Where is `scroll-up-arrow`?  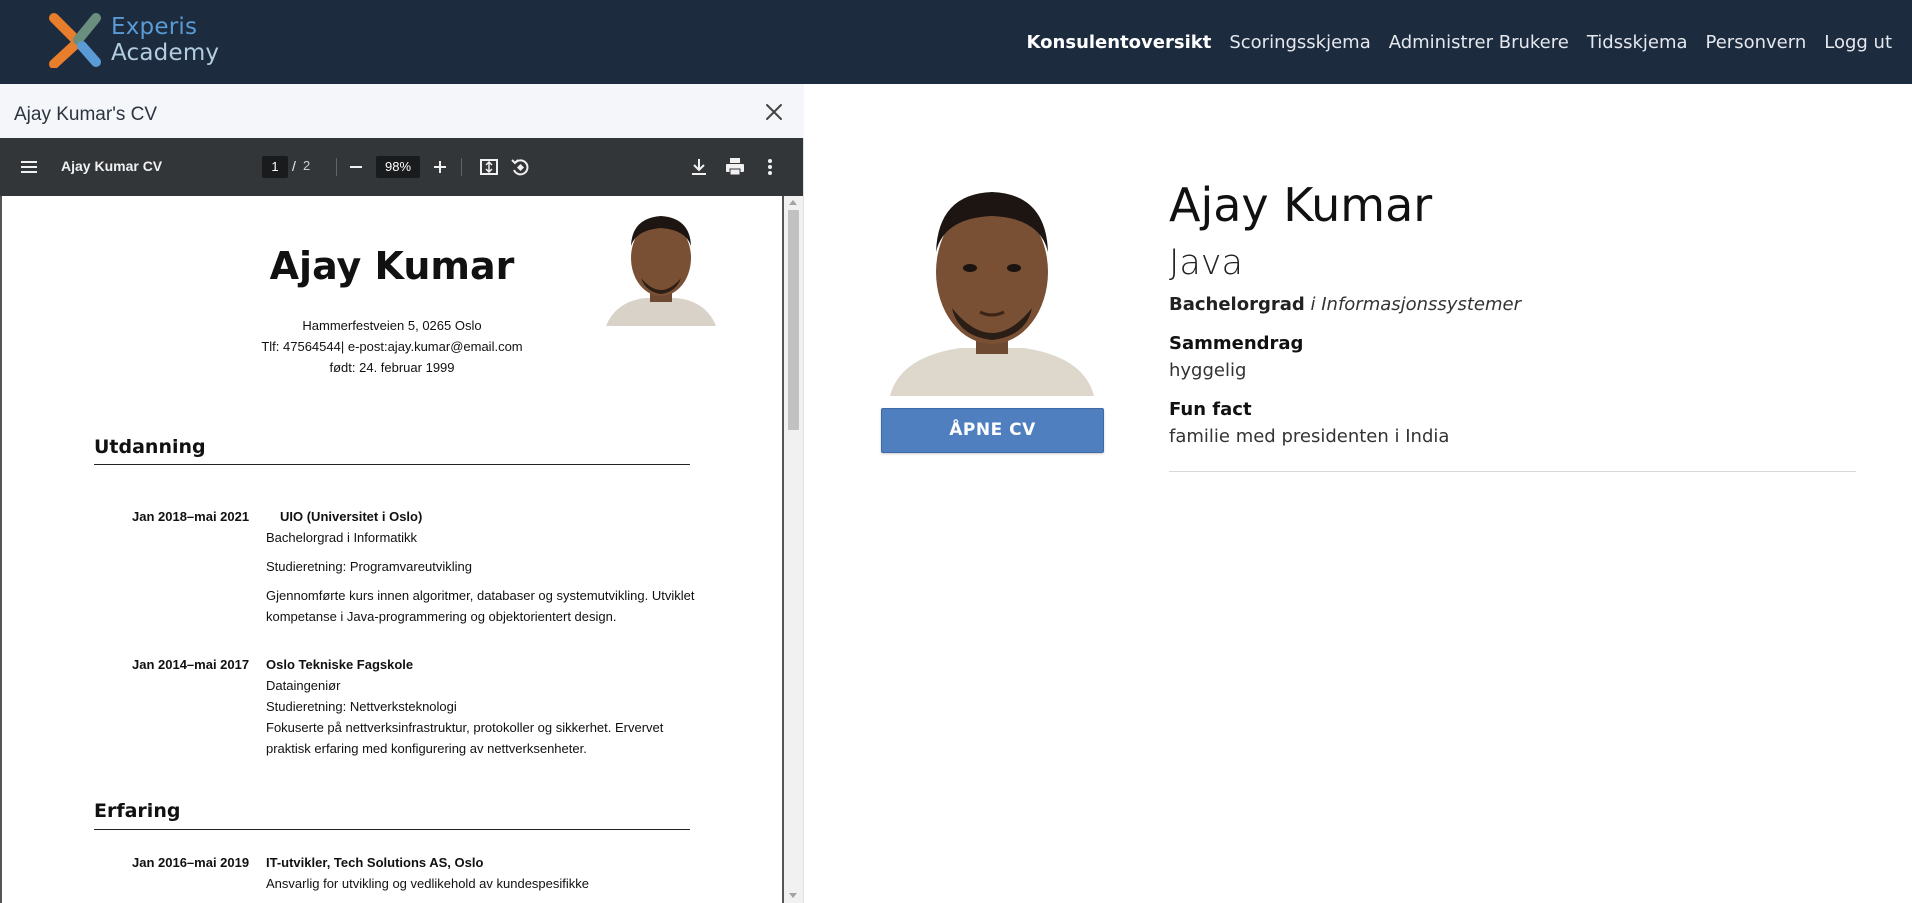 scroll-up-arrow is located at coordinates (793, 202).